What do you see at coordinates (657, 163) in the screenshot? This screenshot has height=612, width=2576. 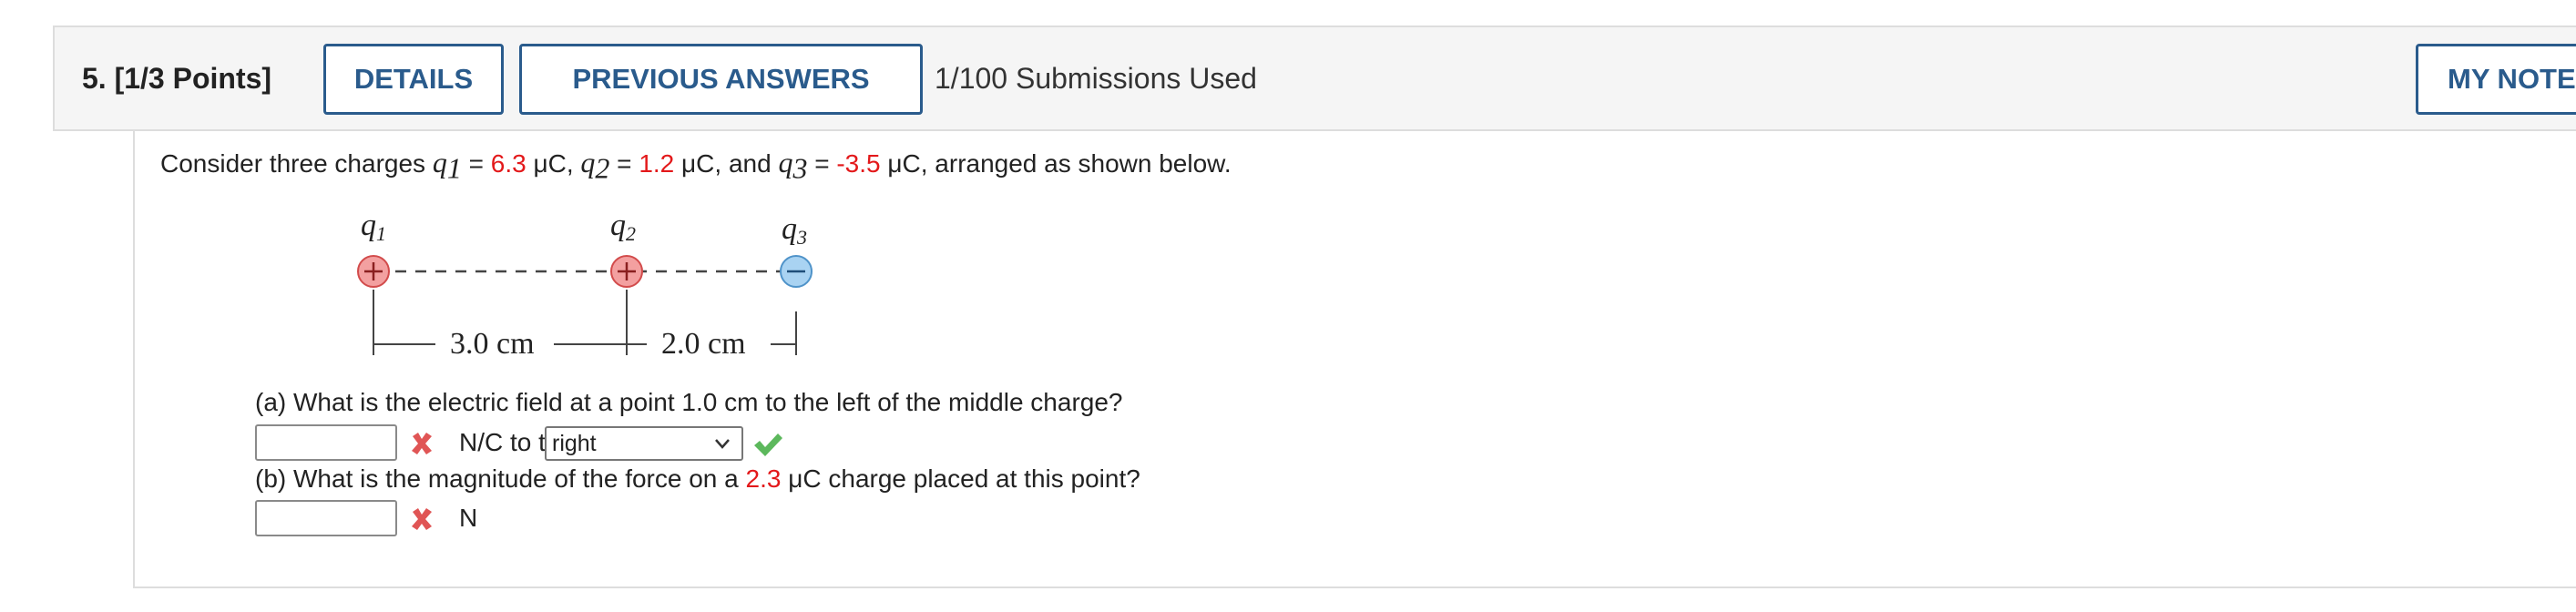 I see `q2-value: 1.2` at bounding box center [657, 163].